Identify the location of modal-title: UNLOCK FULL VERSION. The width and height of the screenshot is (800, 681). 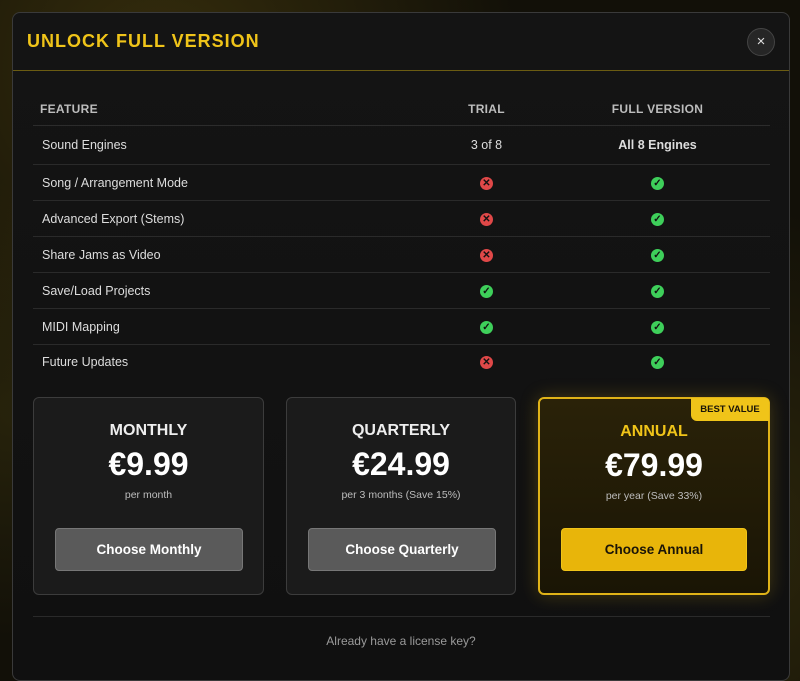
(143, 41).